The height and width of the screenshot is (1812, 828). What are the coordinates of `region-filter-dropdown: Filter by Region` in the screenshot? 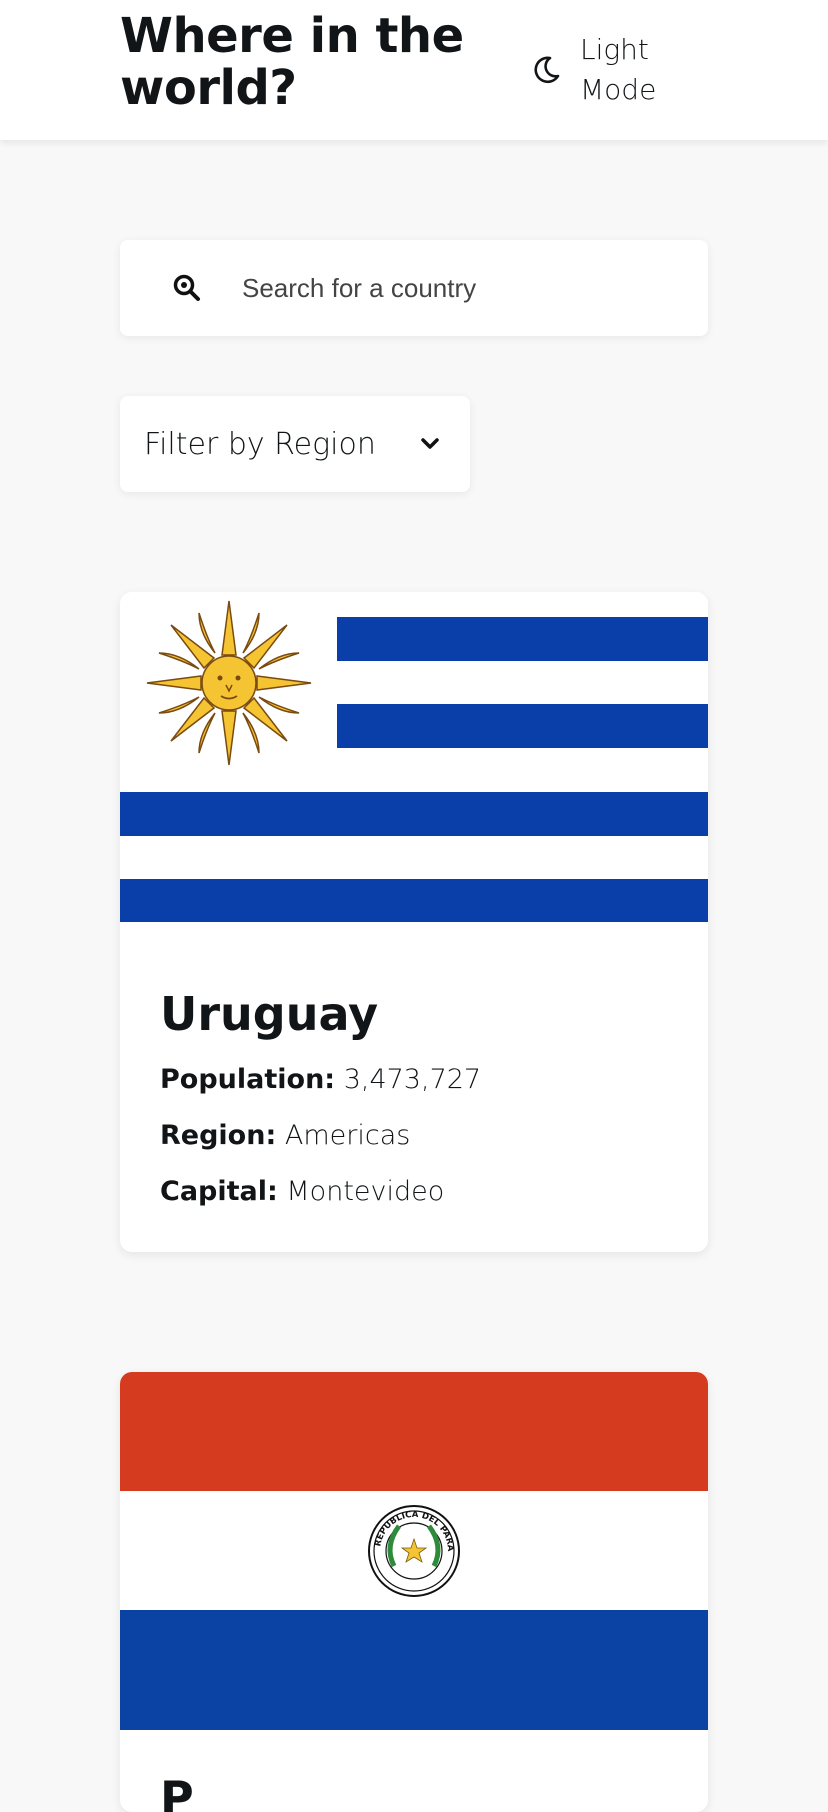 It's located at (295, 444).